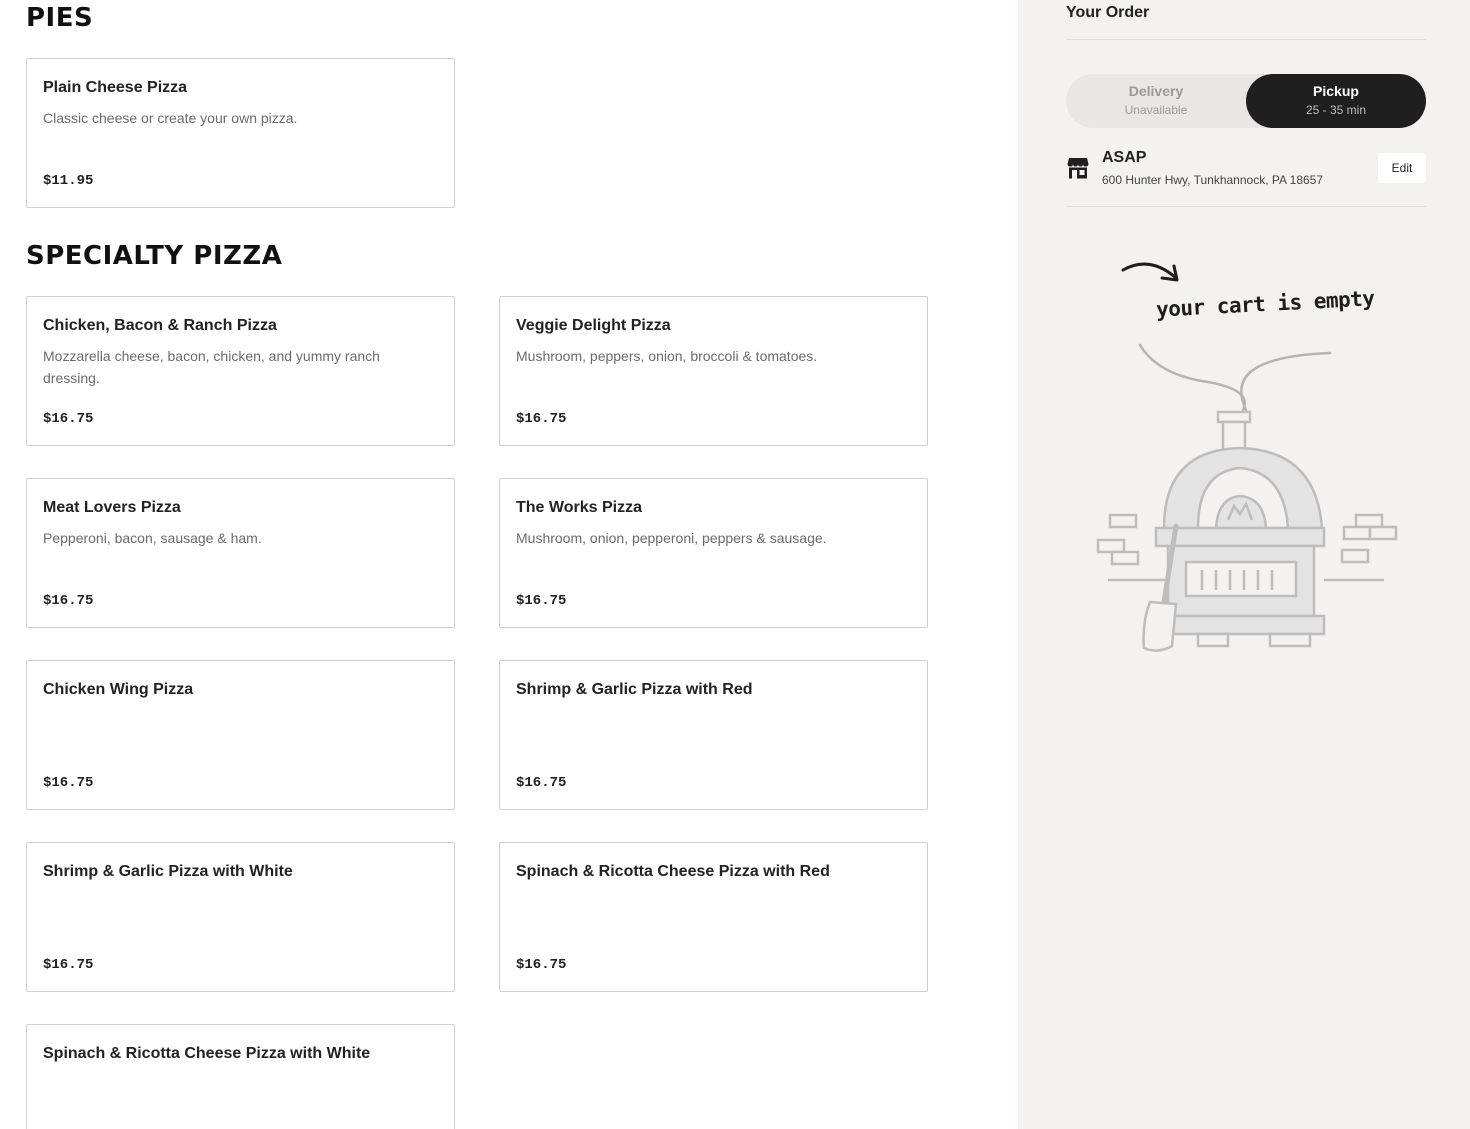 The height and width of the screenshot is (1129, 1470). Describe the element at coordinates (154, 256) in the screenshot. I see `section-title-specialty-pizza: SPECIALTY PIZZA` at that location.